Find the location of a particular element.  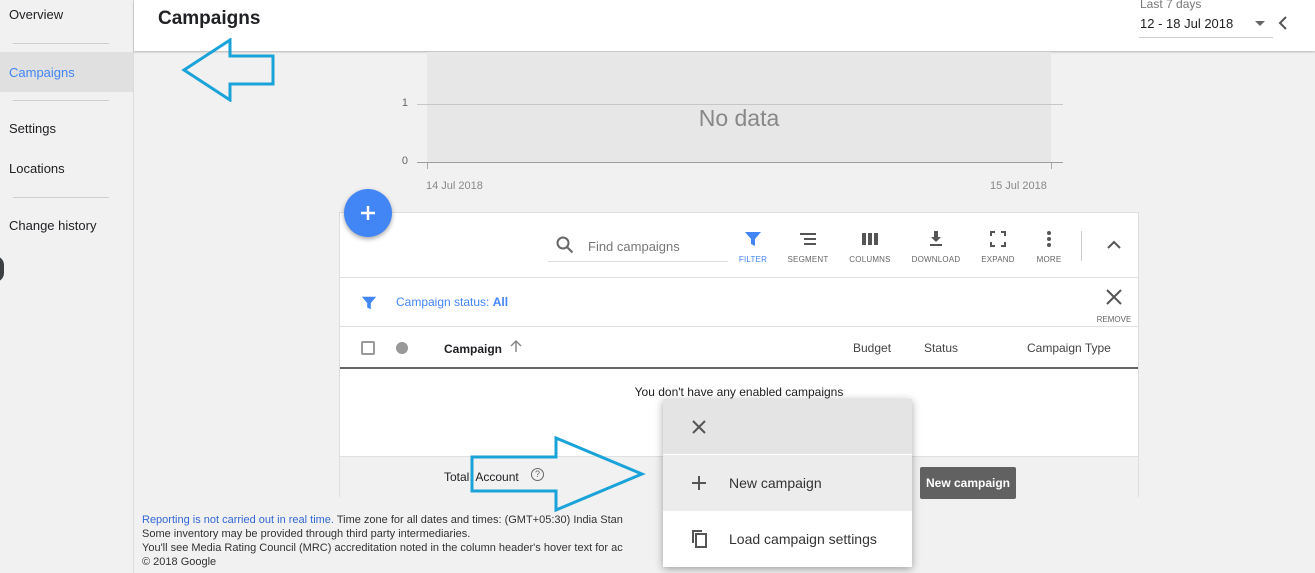

new-campaign-menu: New campaign Load campaign settings is located at coordinates (787, 483).